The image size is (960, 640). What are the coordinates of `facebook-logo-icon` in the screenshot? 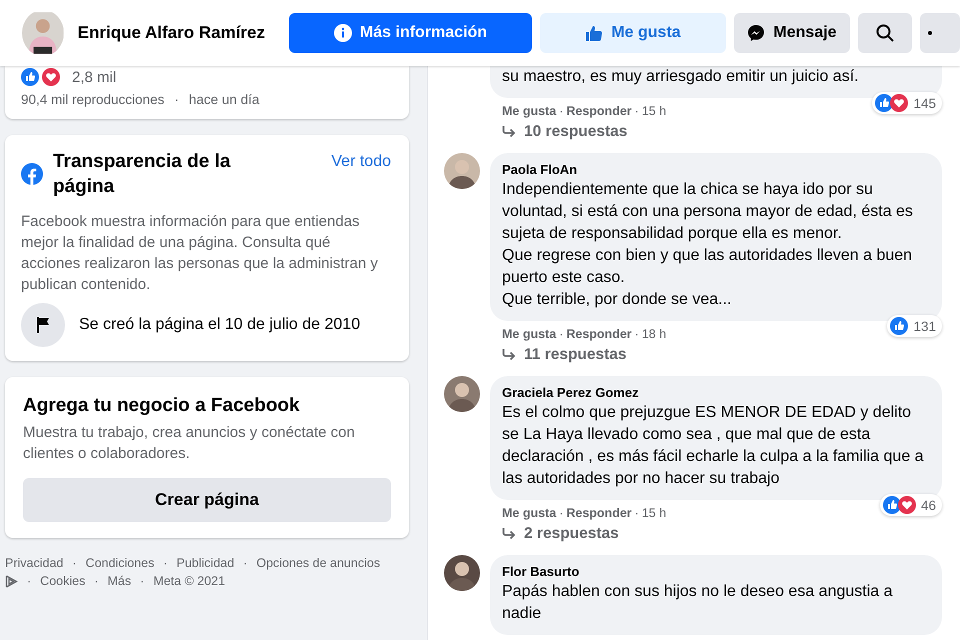 It's located at (32, 174).